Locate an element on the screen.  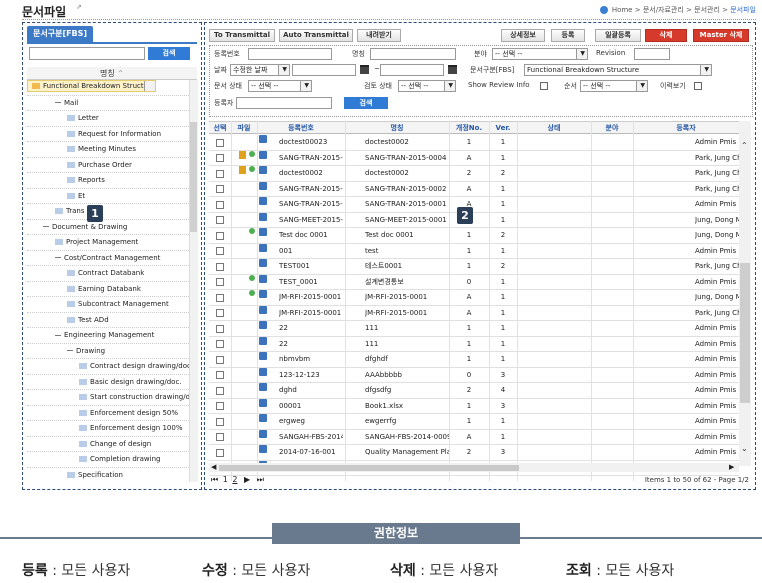
external-link-icon: ⇗ is located at coordinates (79, 7).